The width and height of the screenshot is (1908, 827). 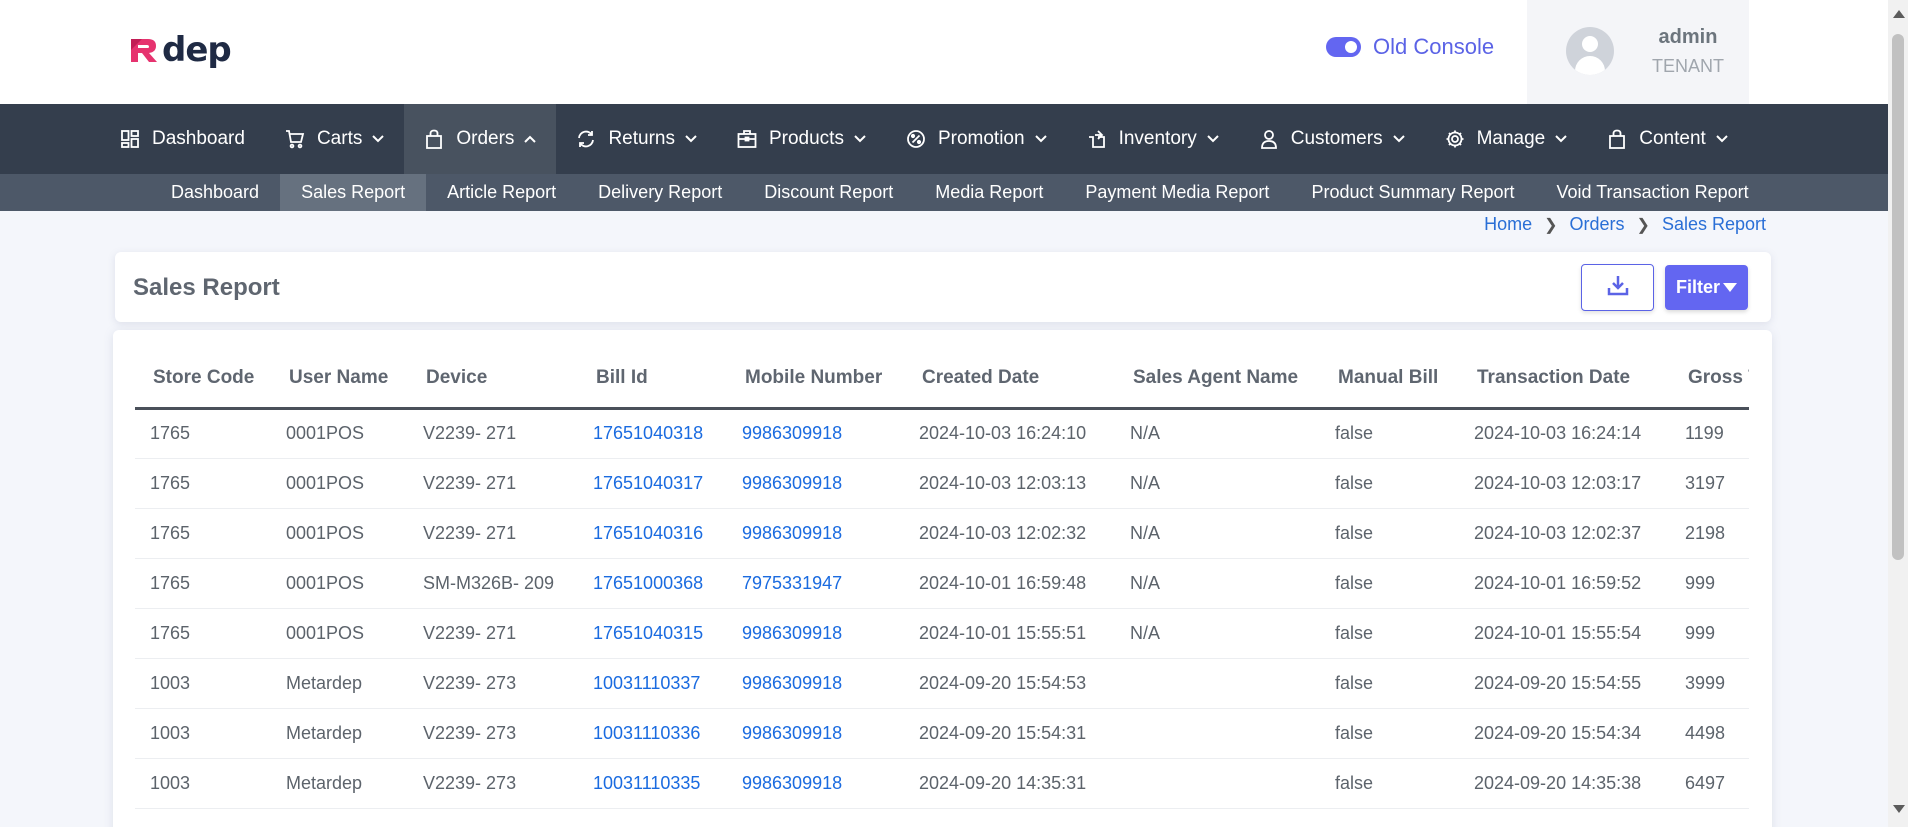 What do you see at coordinates (652, 583) in the screenshot?
I see `cell-bill-id: 17651000368` at bounding box center [652, 583].